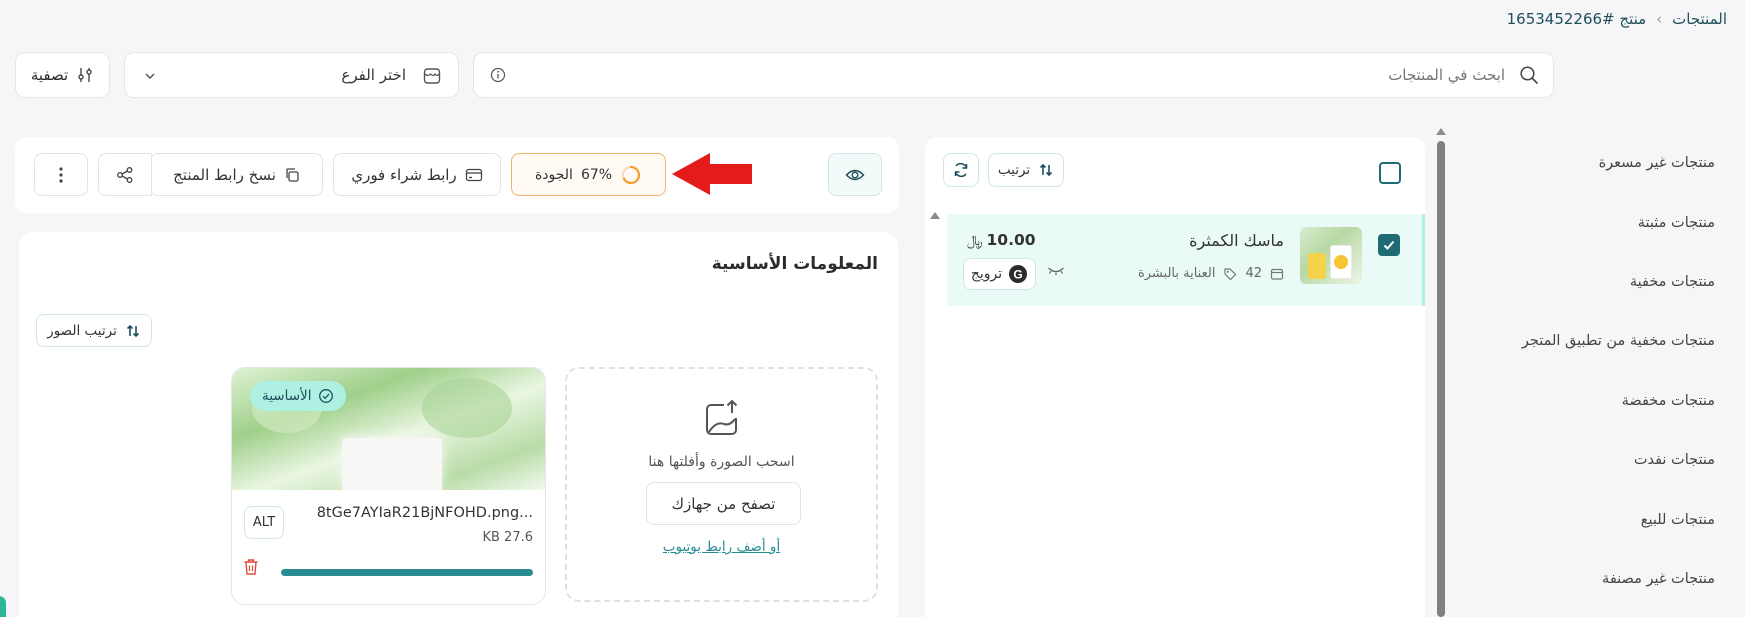 The height and width of the screenshot is (617, 1745). I want to click on eye-closed-icon, so click(1056, 270).